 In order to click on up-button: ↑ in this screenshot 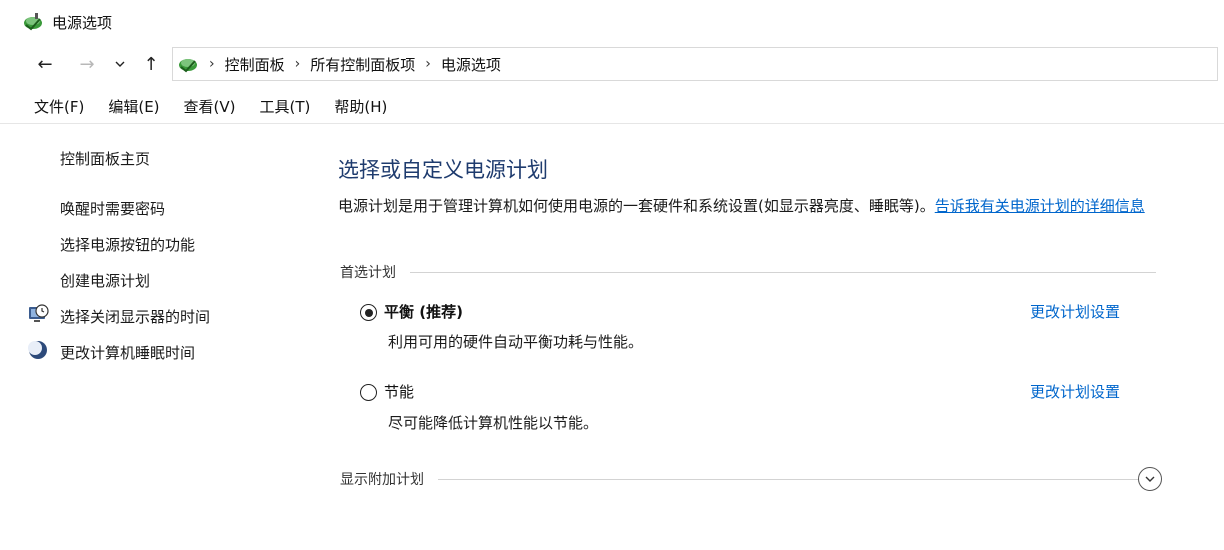, I will do `click(151, 64)`.